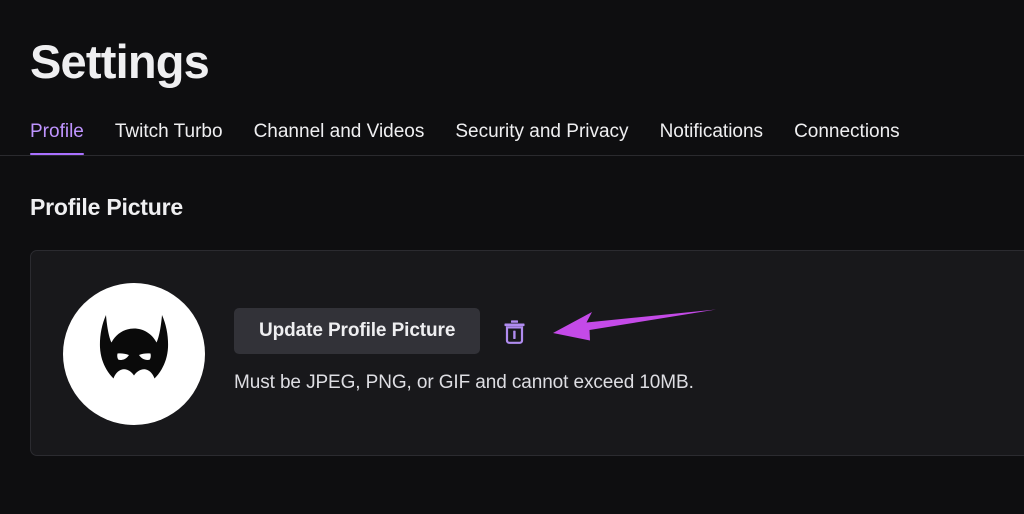 The height and width of the screenshot is (514, 1024). I want to click on avatar-actions: Update Profile Picture, so click(382, 331).